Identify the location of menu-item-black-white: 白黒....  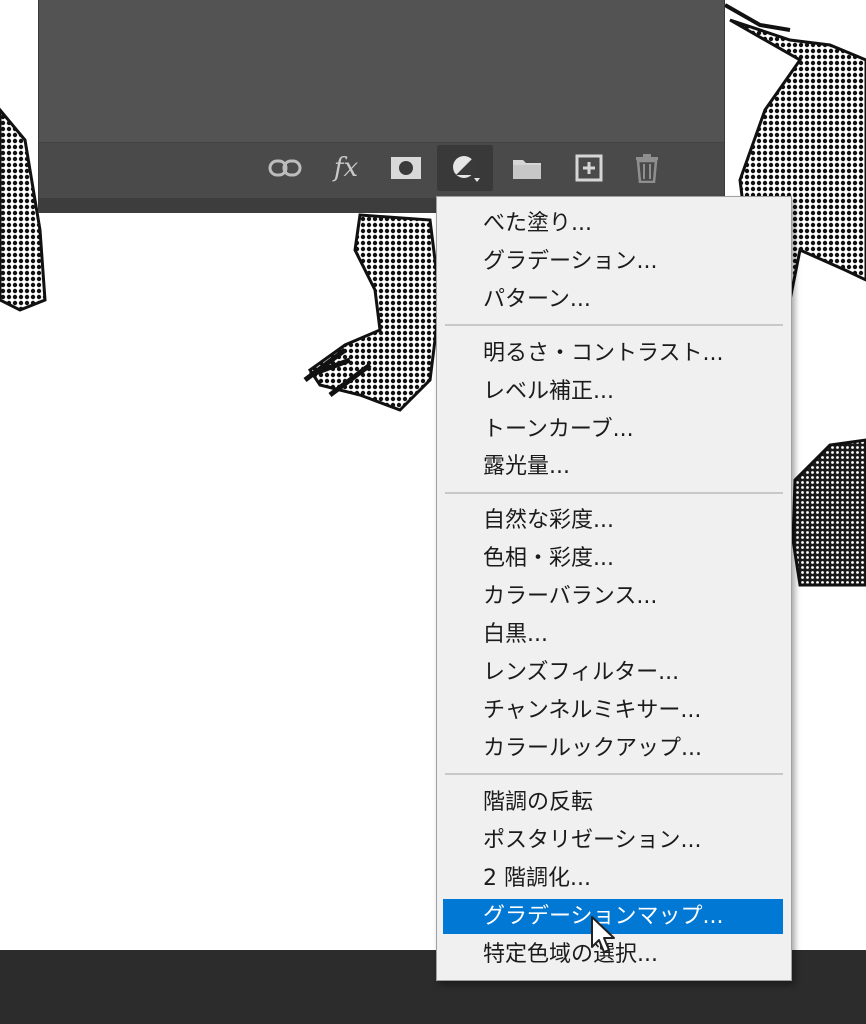
(613, 634).